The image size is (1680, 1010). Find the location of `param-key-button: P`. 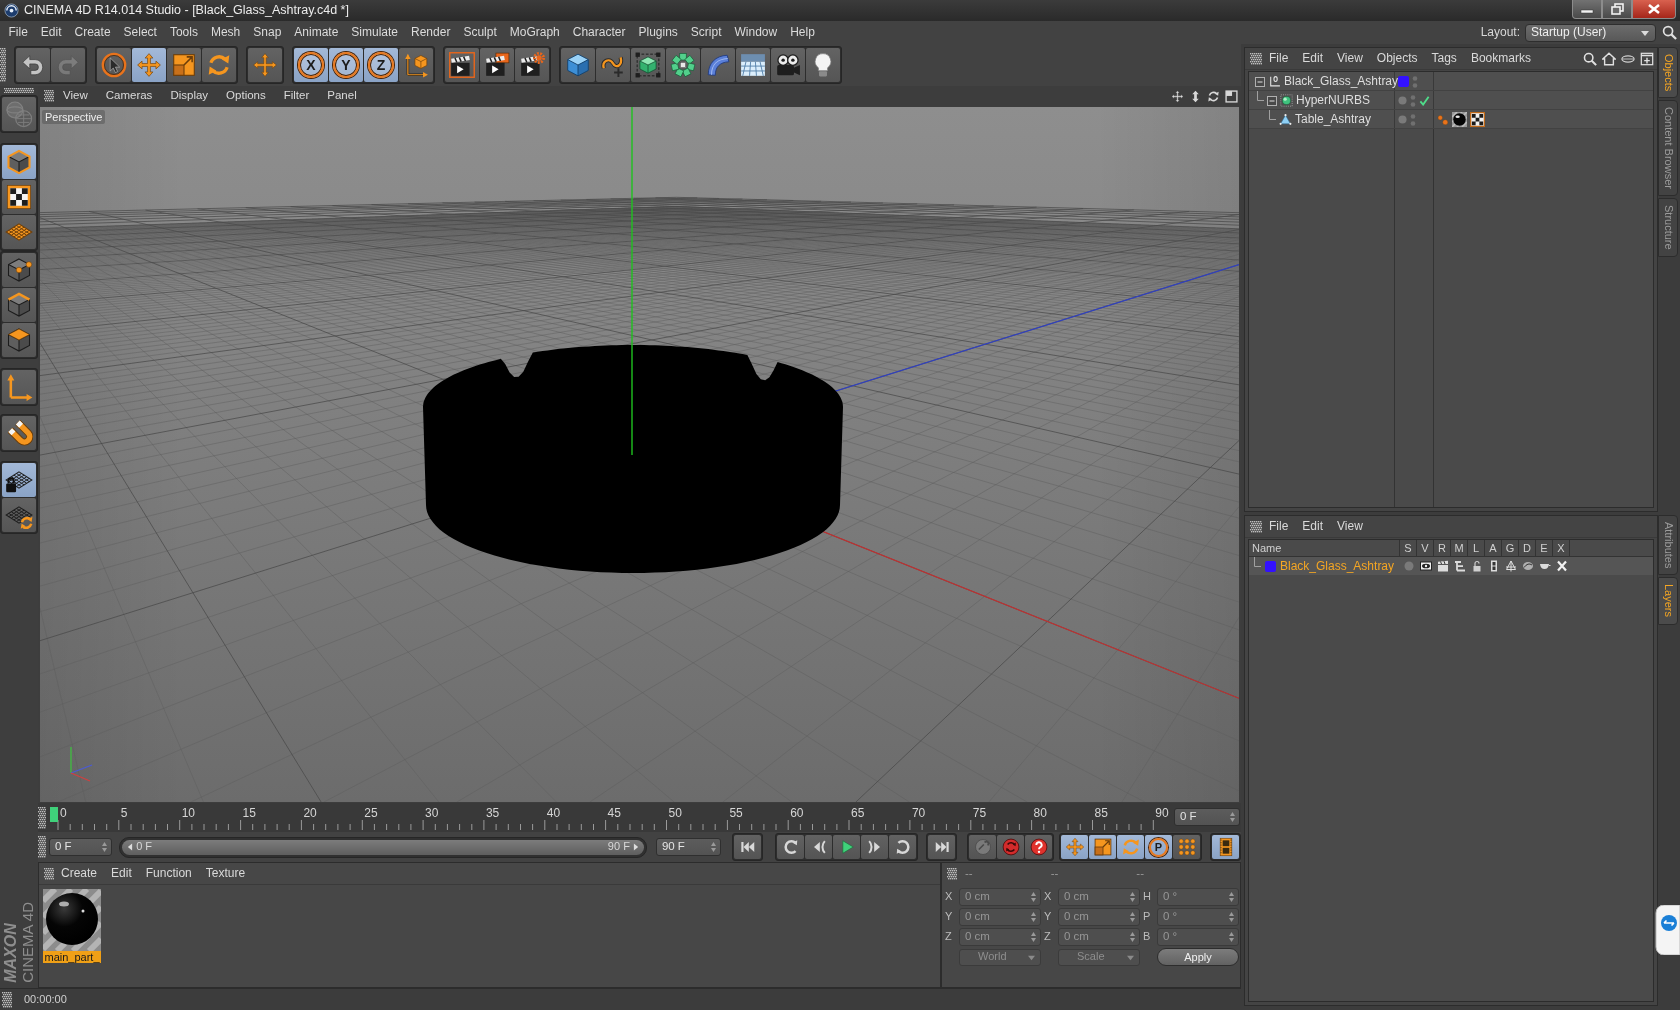

param-key-button: P is located at coordinates (1158, 847).